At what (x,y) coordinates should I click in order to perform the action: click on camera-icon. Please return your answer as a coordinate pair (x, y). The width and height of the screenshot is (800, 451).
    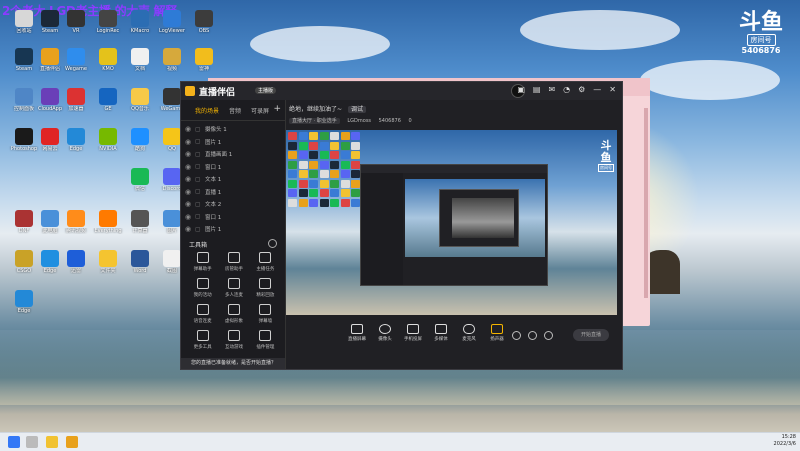
    Looking at the image, I should click on (385, 329).